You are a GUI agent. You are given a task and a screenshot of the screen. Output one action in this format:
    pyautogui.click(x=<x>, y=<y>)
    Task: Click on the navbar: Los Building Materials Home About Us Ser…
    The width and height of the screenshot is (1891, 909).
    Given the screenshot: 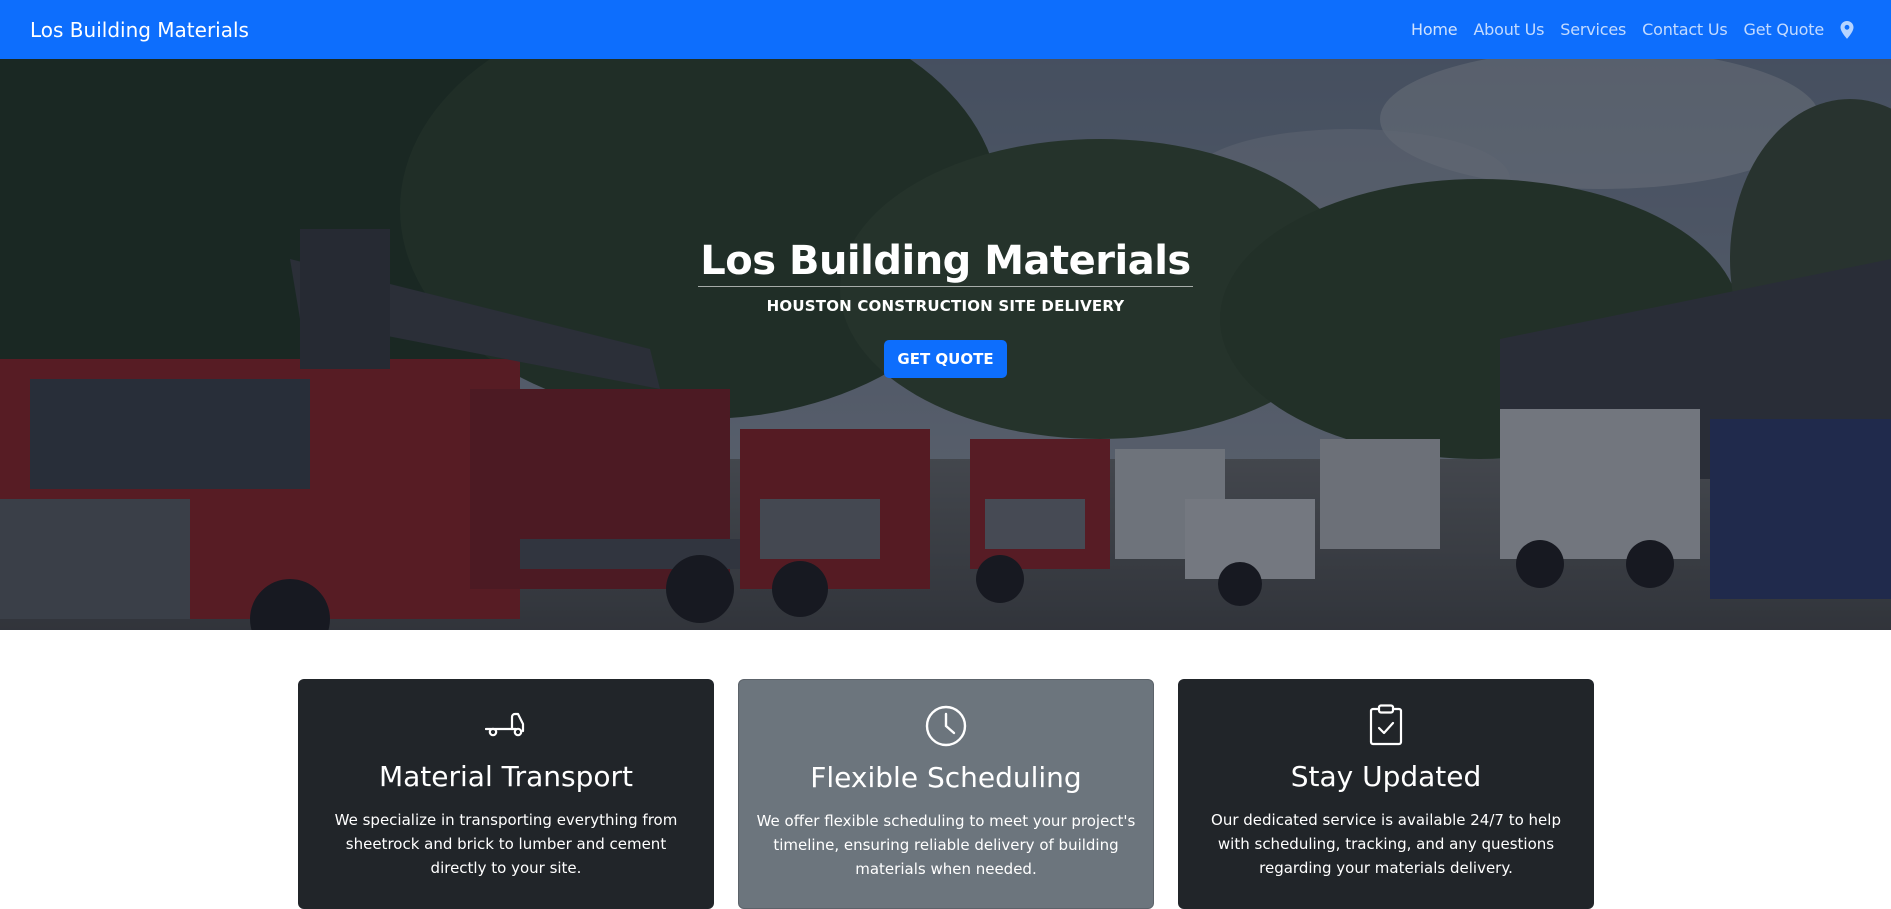 What is the action you would take?
    pyautogui.click(x=945, y=29)
    